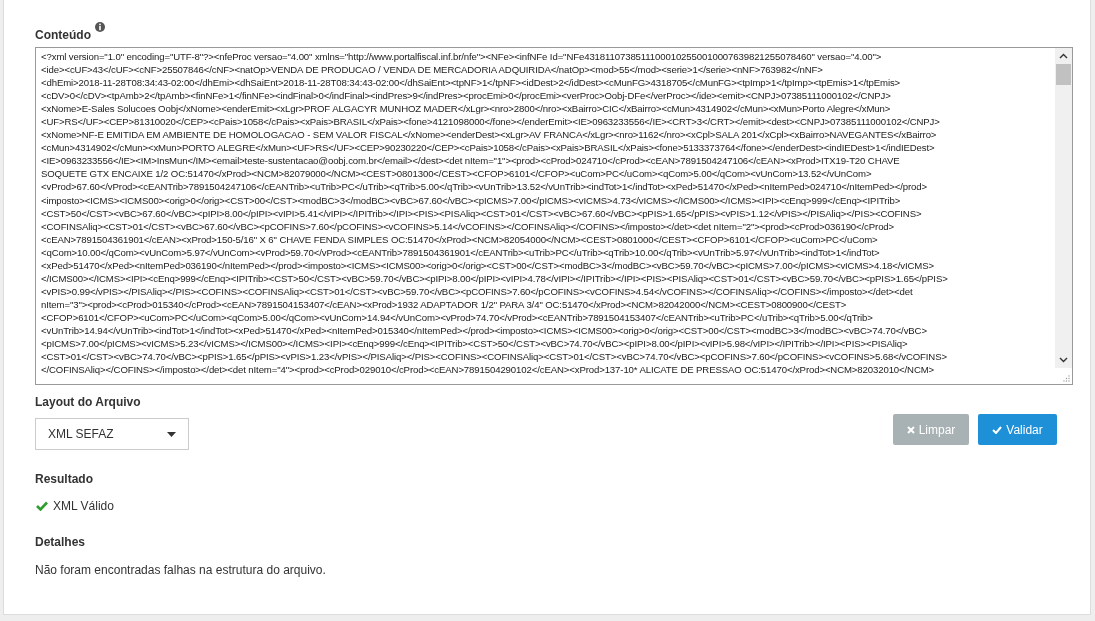 The width and height of the screenshot is (1095, 621). Describe the element at coordinates (1063, 74) in the screenshot. I see `scrollbar-thumb` at that location.